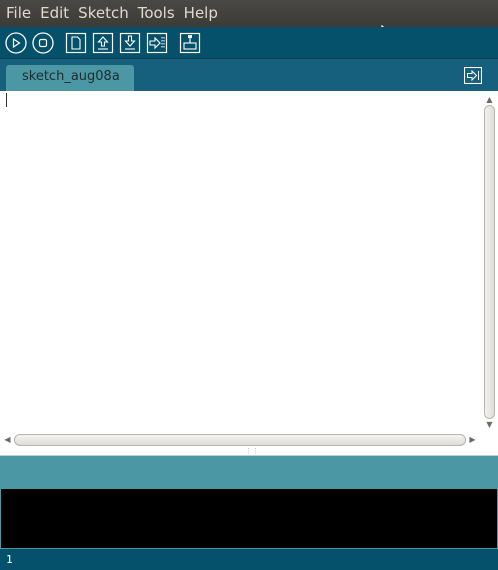 The width and height of the screenshot is (498, 570). Describe the element at coordinates (156, 13) in the screenshot. I see `menu-tools: Tools` at that location.